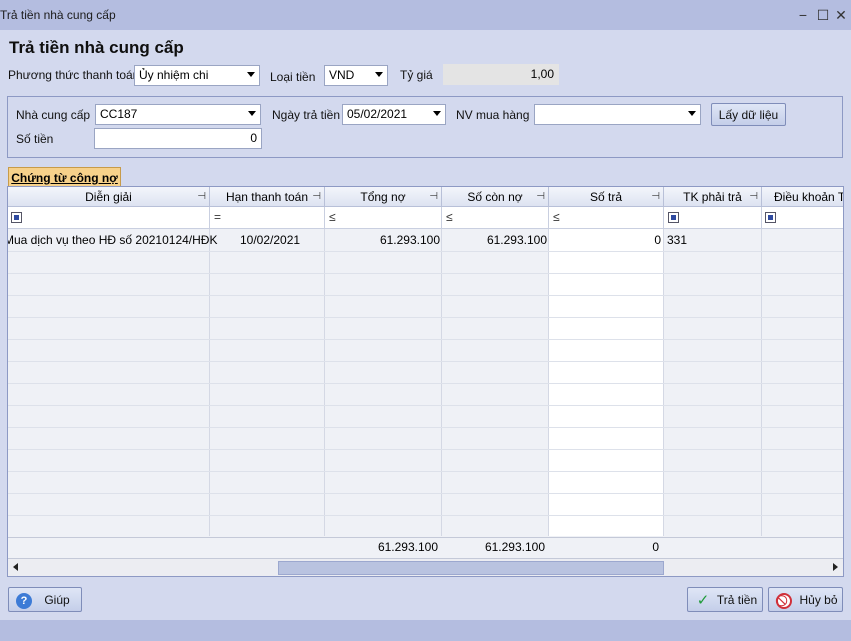  What do you see at coordinates (74, 75) in the screenshot?
I see `payment-method-label: Phương thức thanh toán` at bounding box center [74, 75].